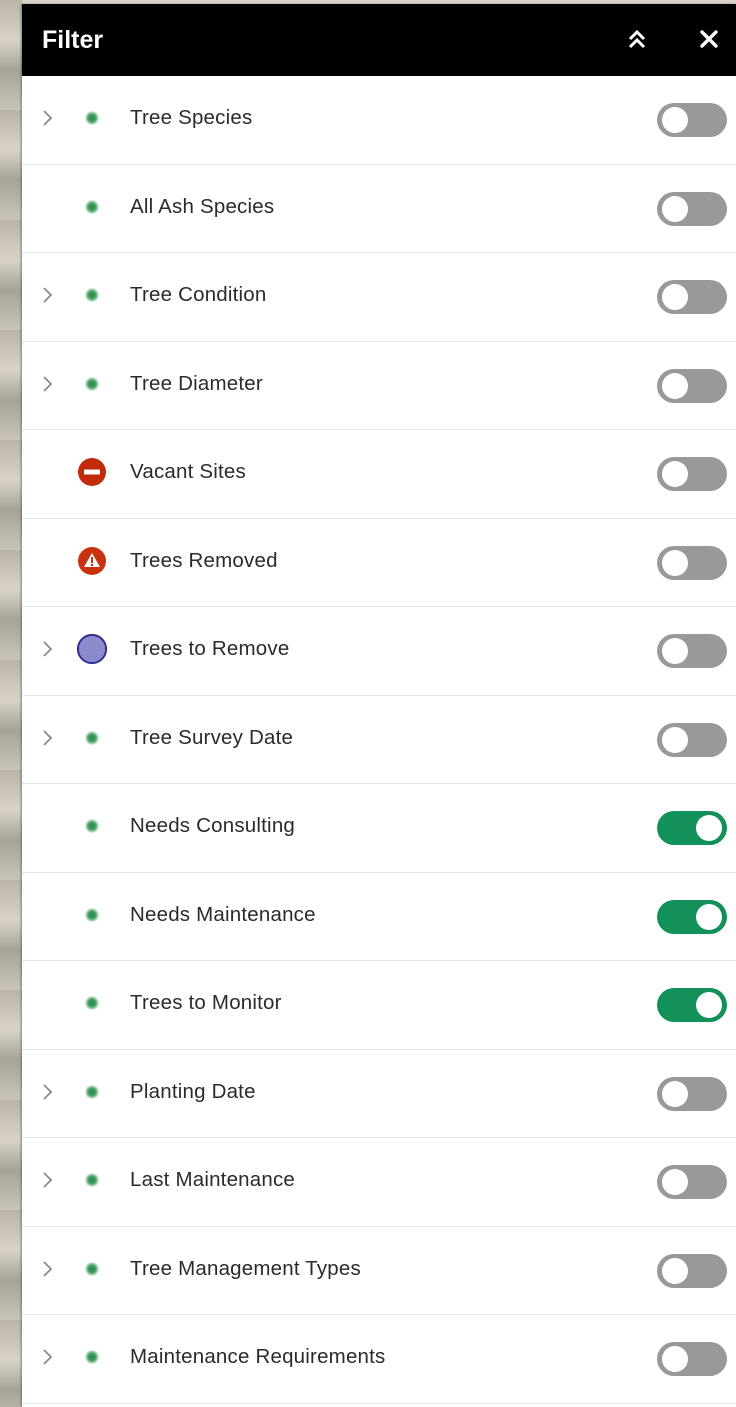 The height and width of the screenshot is (1407, 736). I want to click on filter-label: Last Maintenance, so click(213, 1179).